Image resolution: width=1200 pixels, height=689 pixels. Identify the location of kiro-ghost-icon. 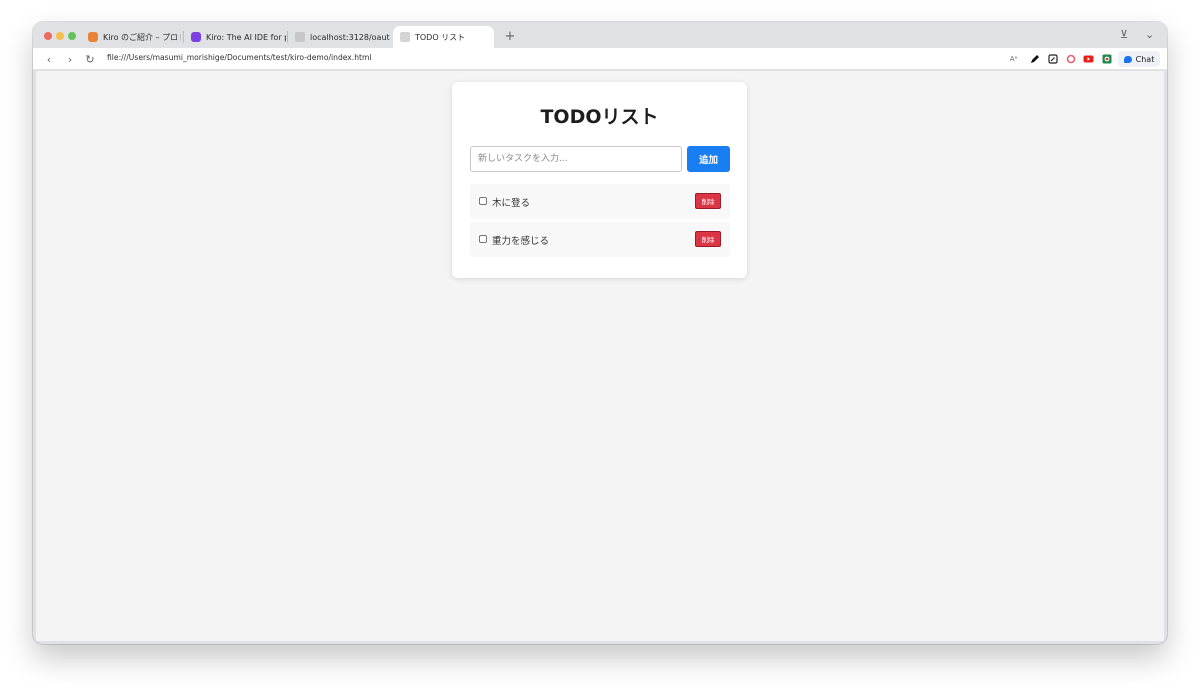
(93, 37).